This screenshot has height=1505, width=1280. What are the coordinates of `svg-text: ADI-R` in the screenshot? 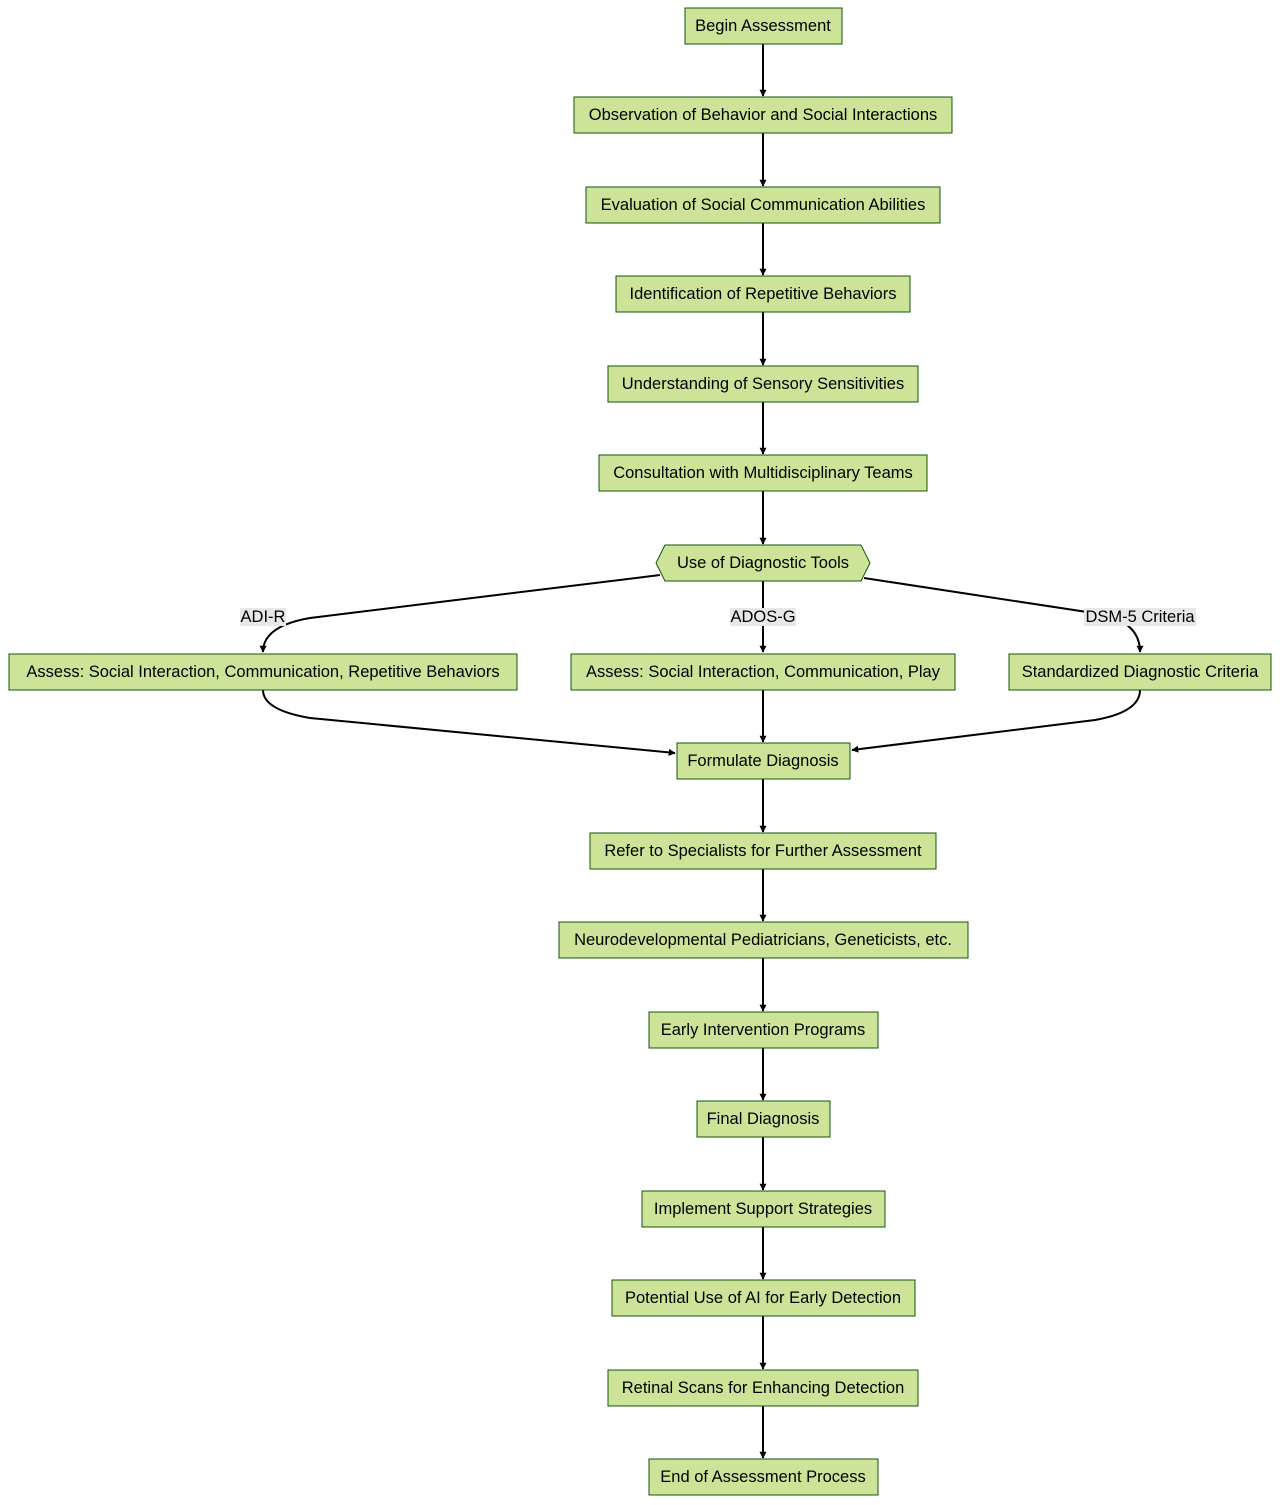 It's located at (263, 617).